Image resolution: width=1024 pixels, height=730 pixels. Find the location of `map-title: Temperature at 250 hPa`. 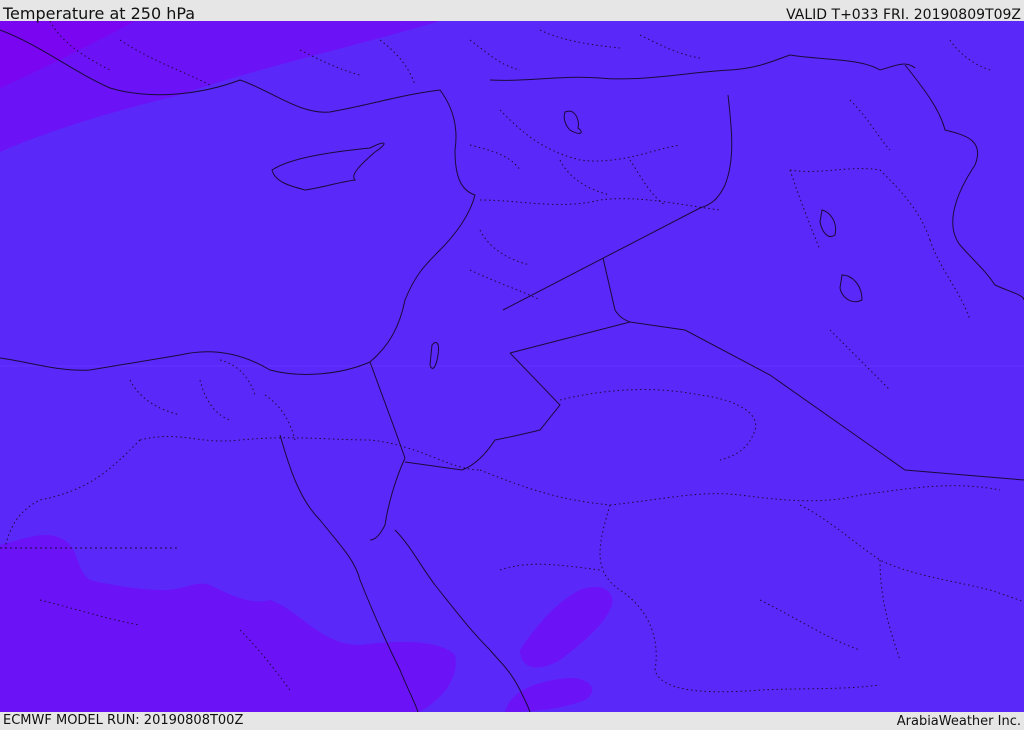

map-title: Temperature at 250 hPa is located at coordinates (99, 13).